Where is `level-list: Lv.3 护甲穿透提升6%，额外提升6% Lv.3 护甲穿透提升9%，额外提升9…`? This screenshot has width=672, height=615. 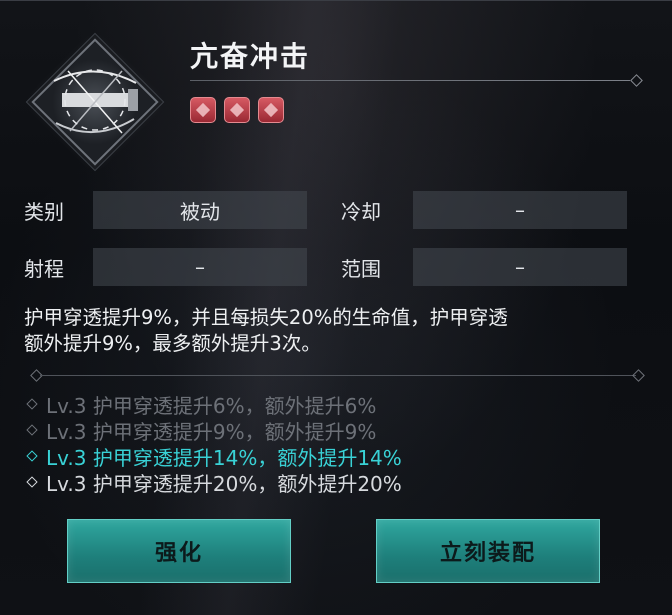 level-list: Lv.3 护甲穿透提升6%，额外提升6% Lv.3 护甲穿透提升9%，额外提升9… is located at coordinates (213, 443).